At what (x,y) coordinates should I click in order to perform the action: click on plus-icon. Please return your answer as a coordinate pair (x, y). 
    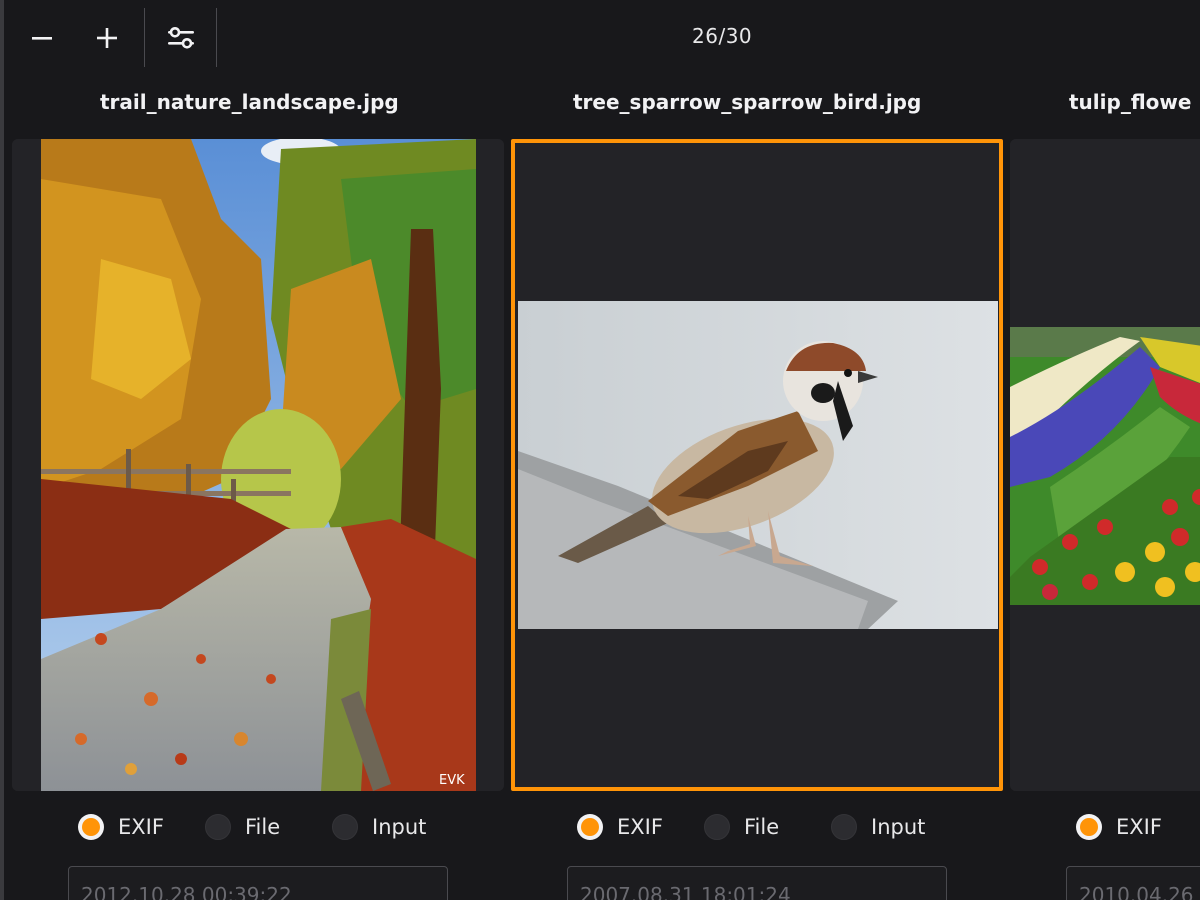
    Looking at the image, I should click on (107, 38).